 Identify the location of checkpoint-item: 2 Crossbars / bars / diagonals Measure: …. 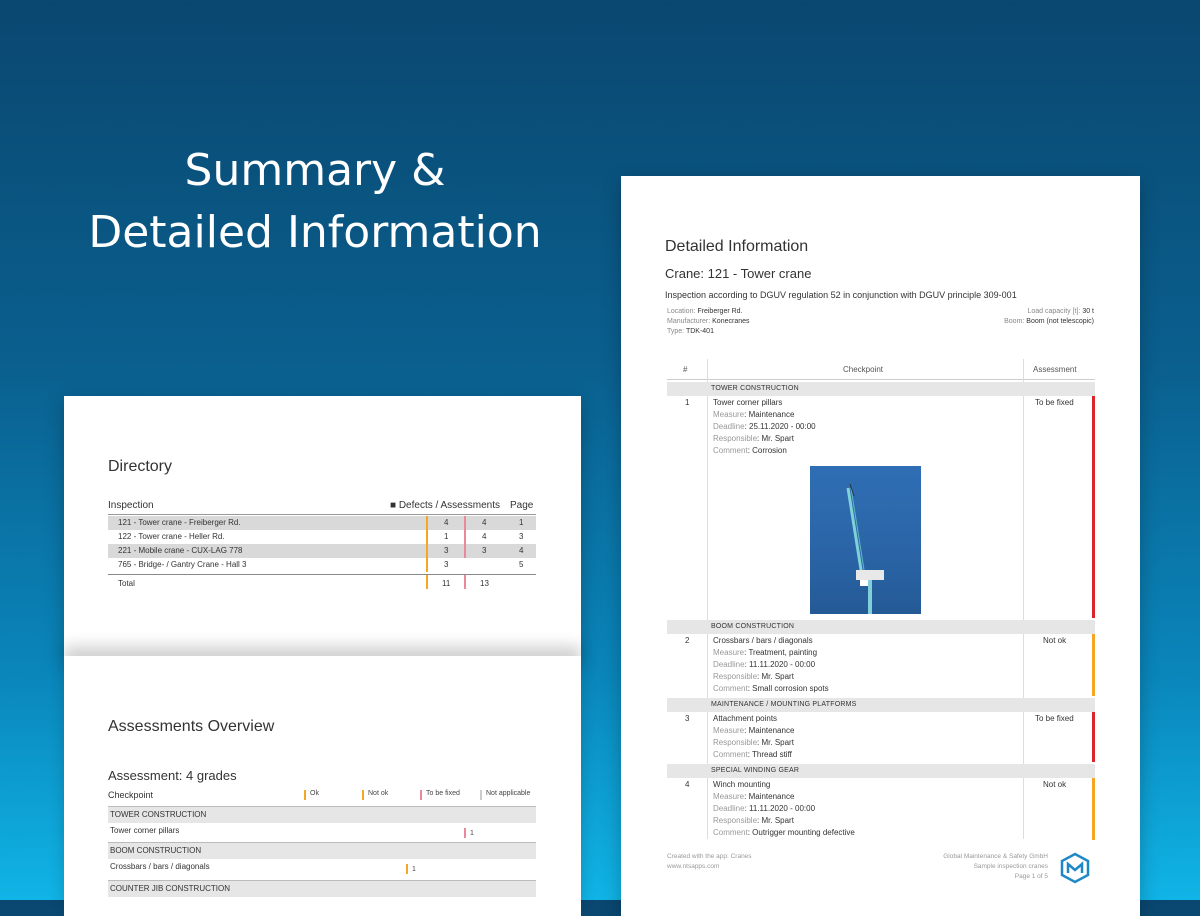
(881, 666).